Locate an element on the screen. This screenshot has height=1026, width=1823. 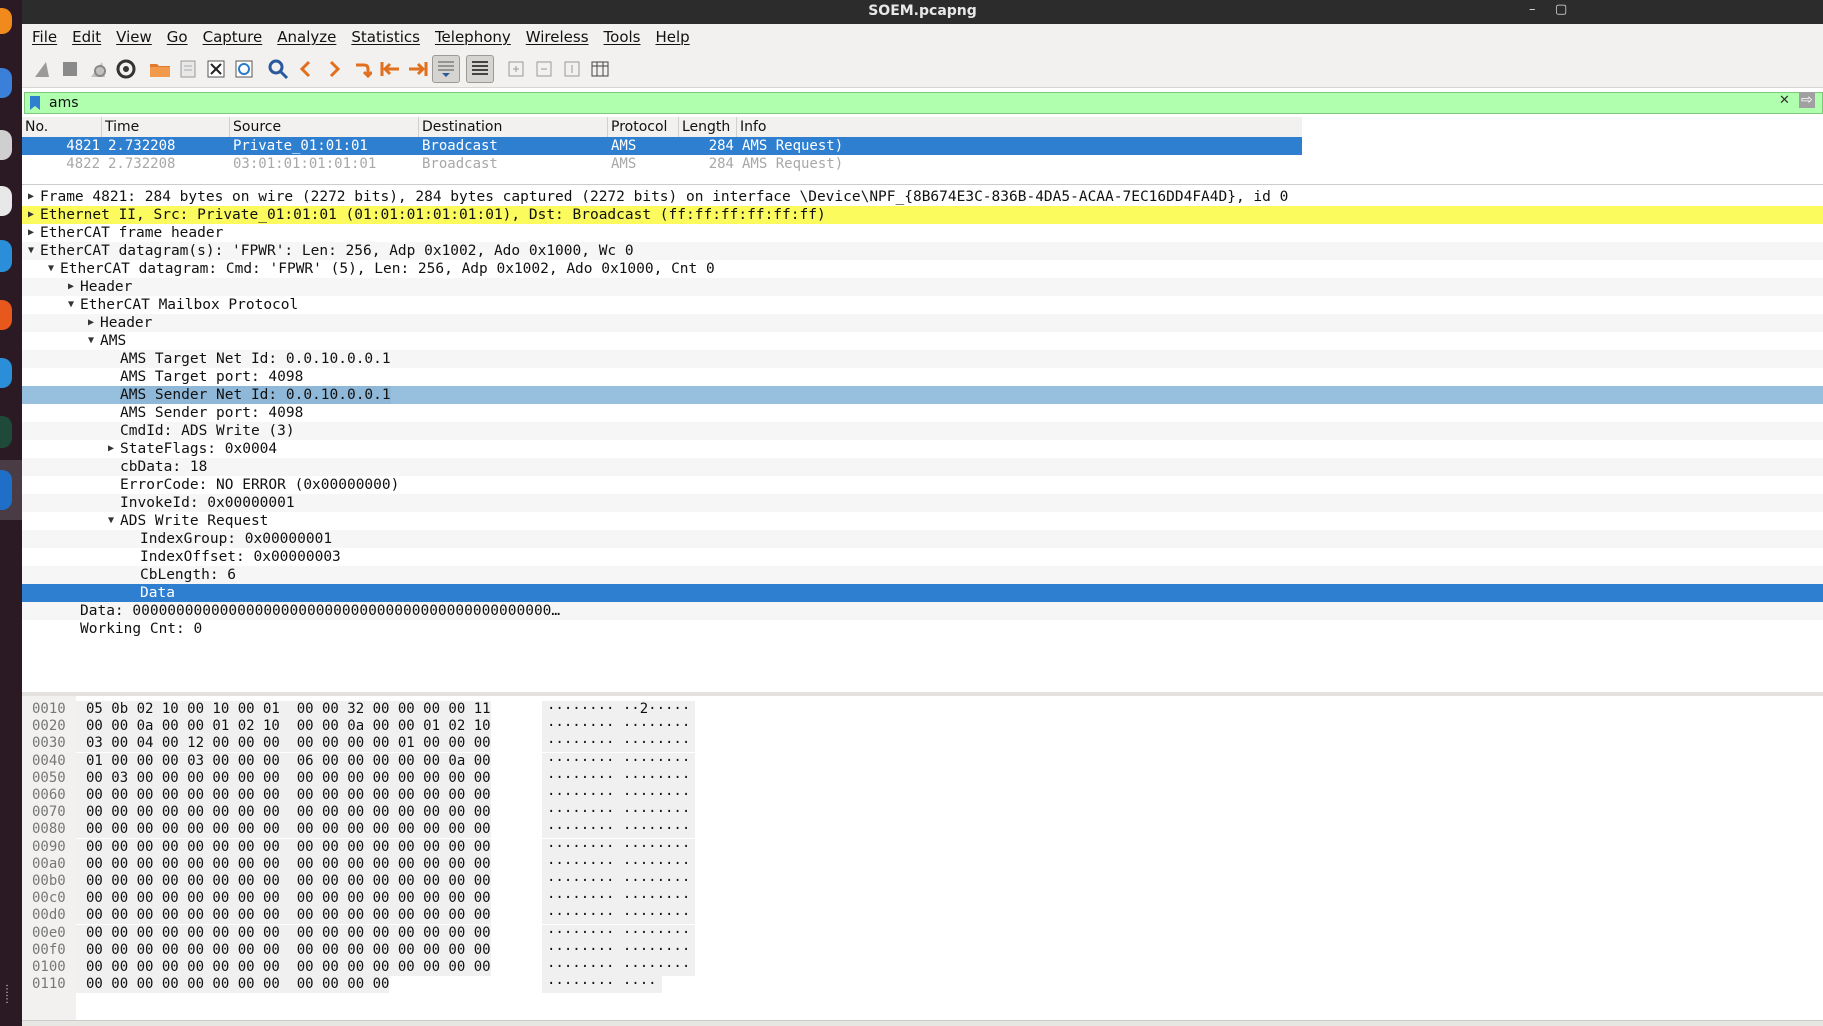
column-no: No. is located at coordinates (62, 127).